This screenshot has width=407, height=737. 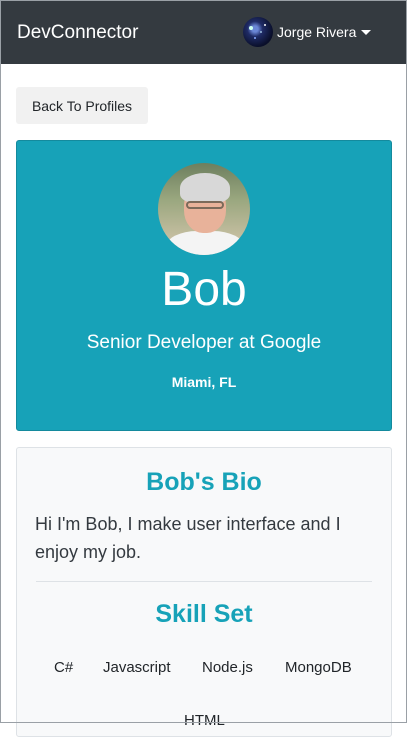 I want to click on user-menu-toggle: Jorge Rivera, so click(x=307, y=32).